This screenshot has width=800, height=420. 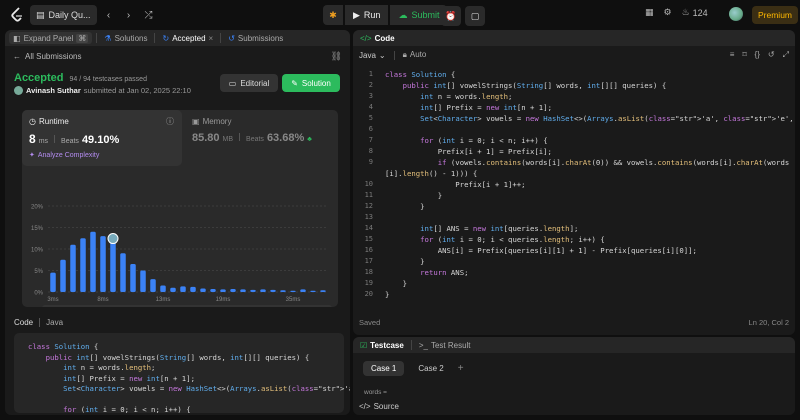 I want to click on source-link: </> Source, so click(x=577, y=406).